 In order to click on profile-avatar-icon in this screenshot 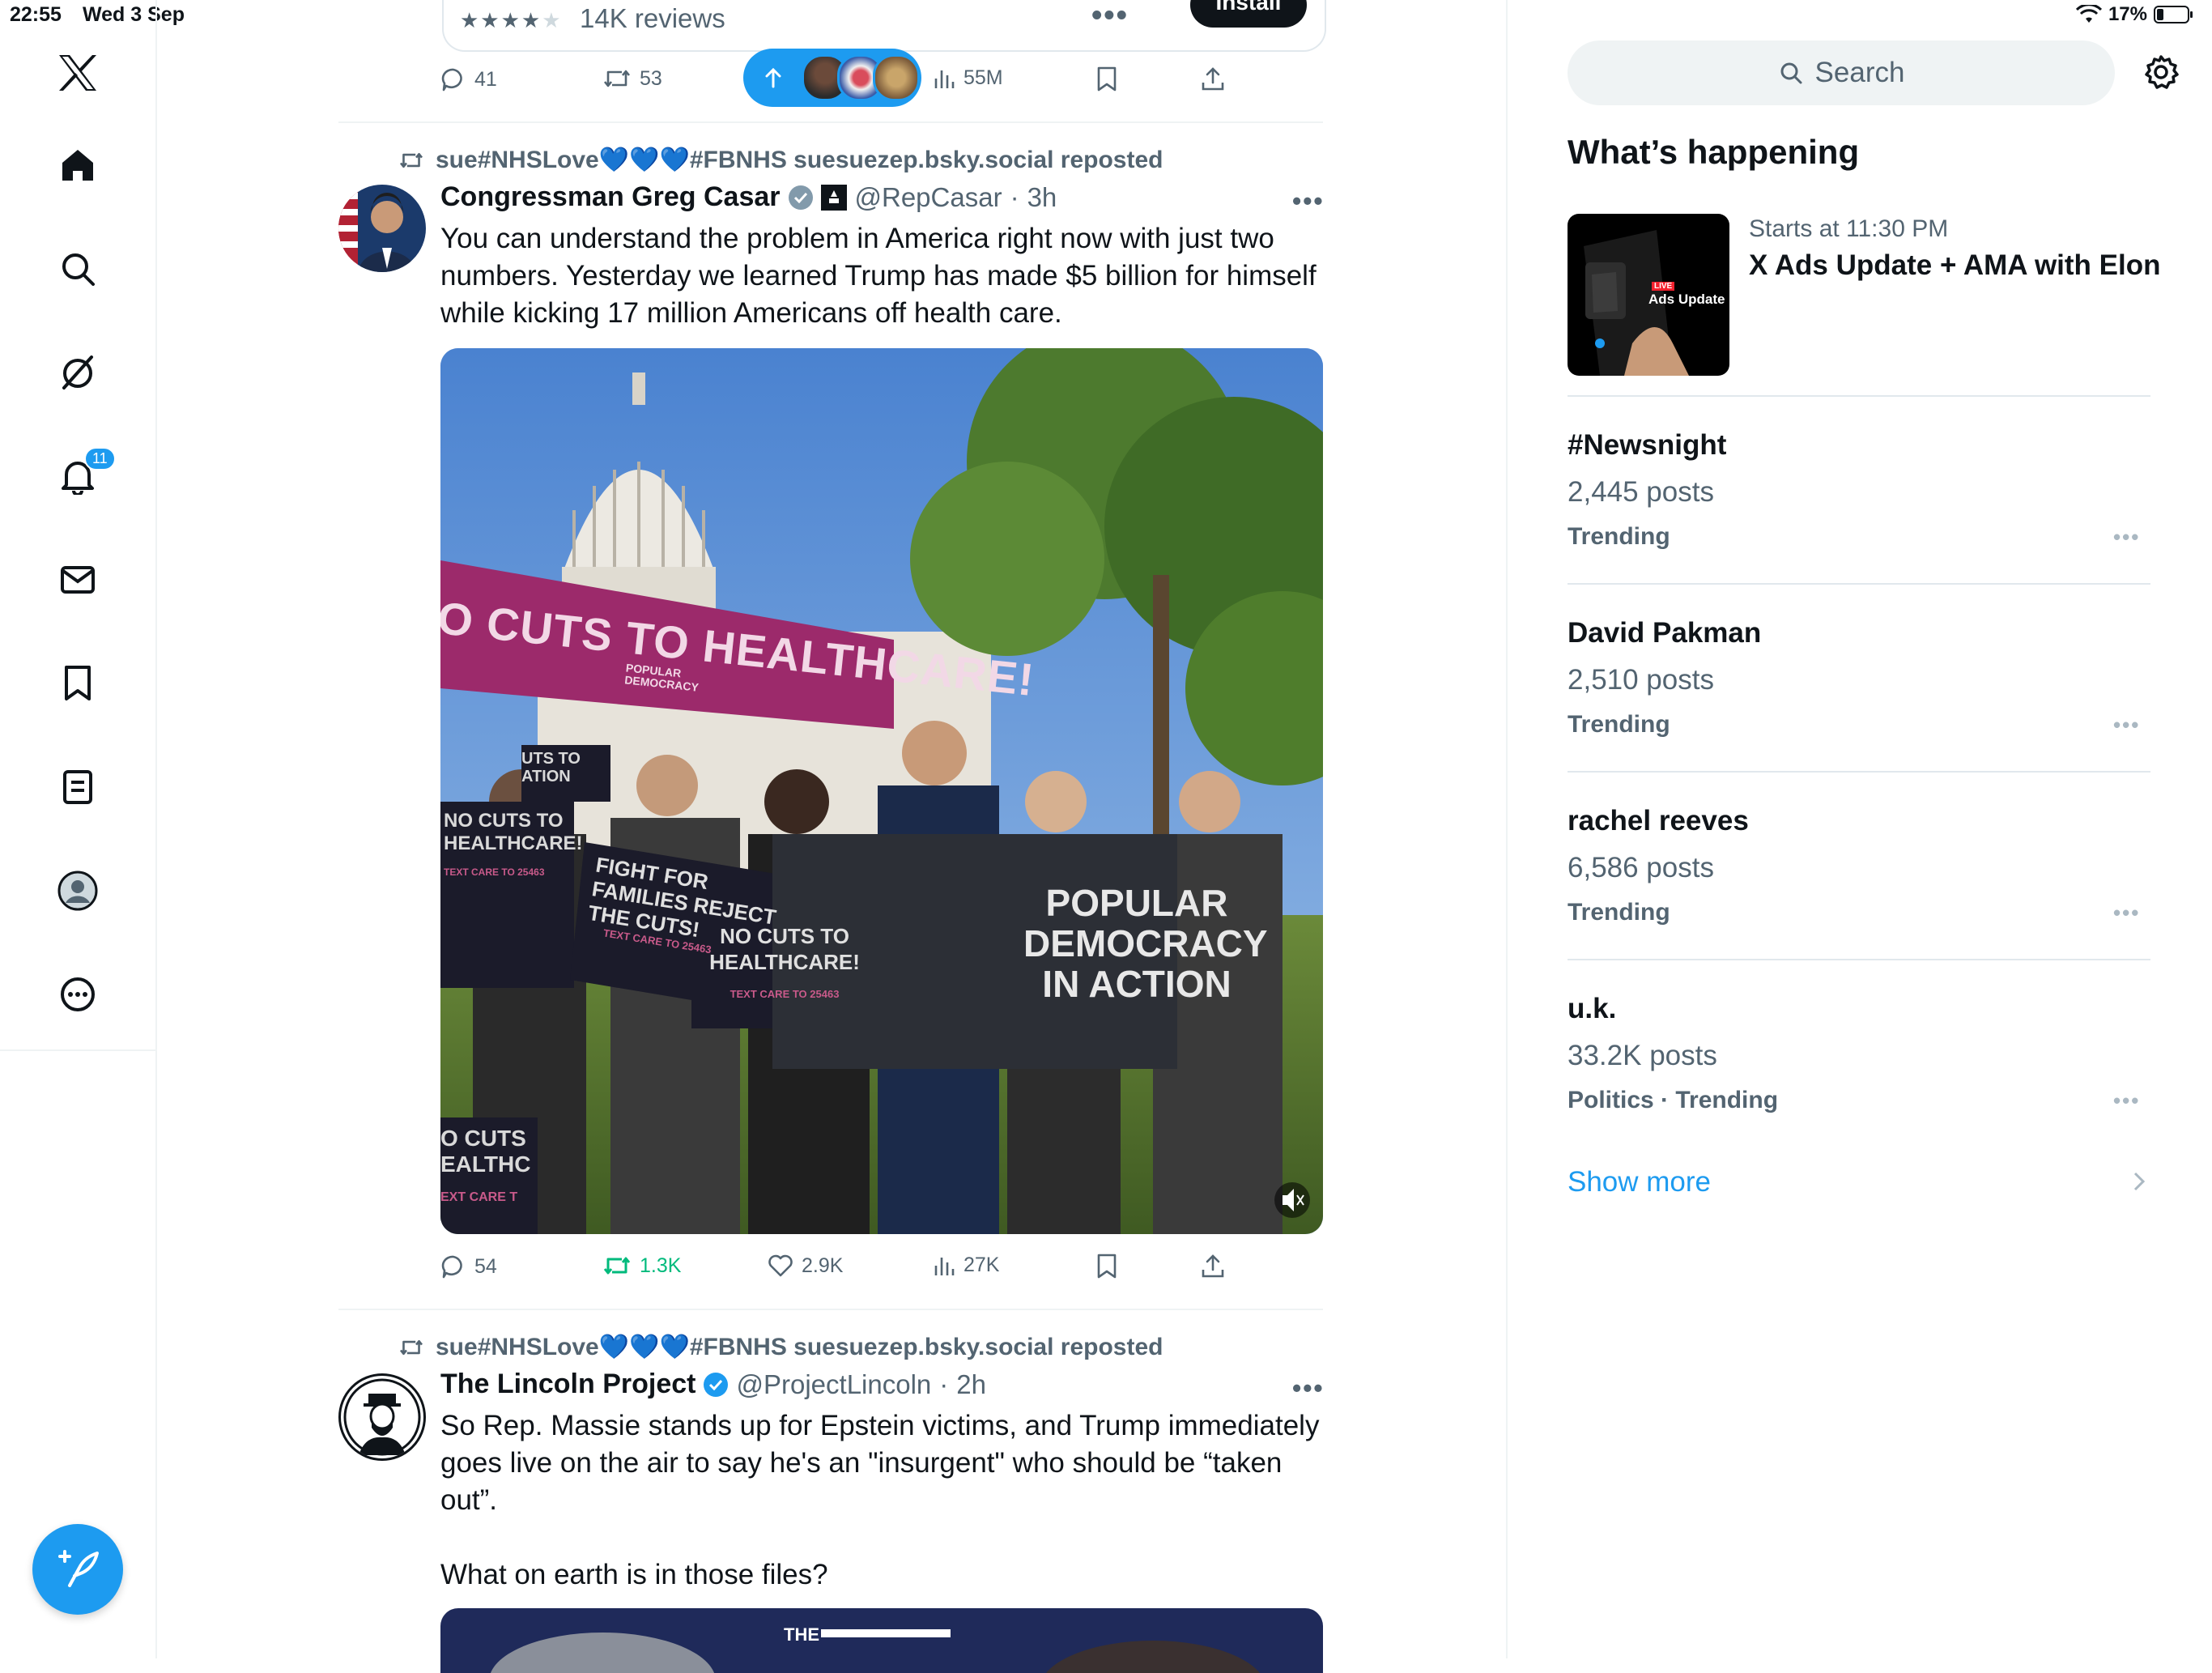, I will do `click(77, 891)`.